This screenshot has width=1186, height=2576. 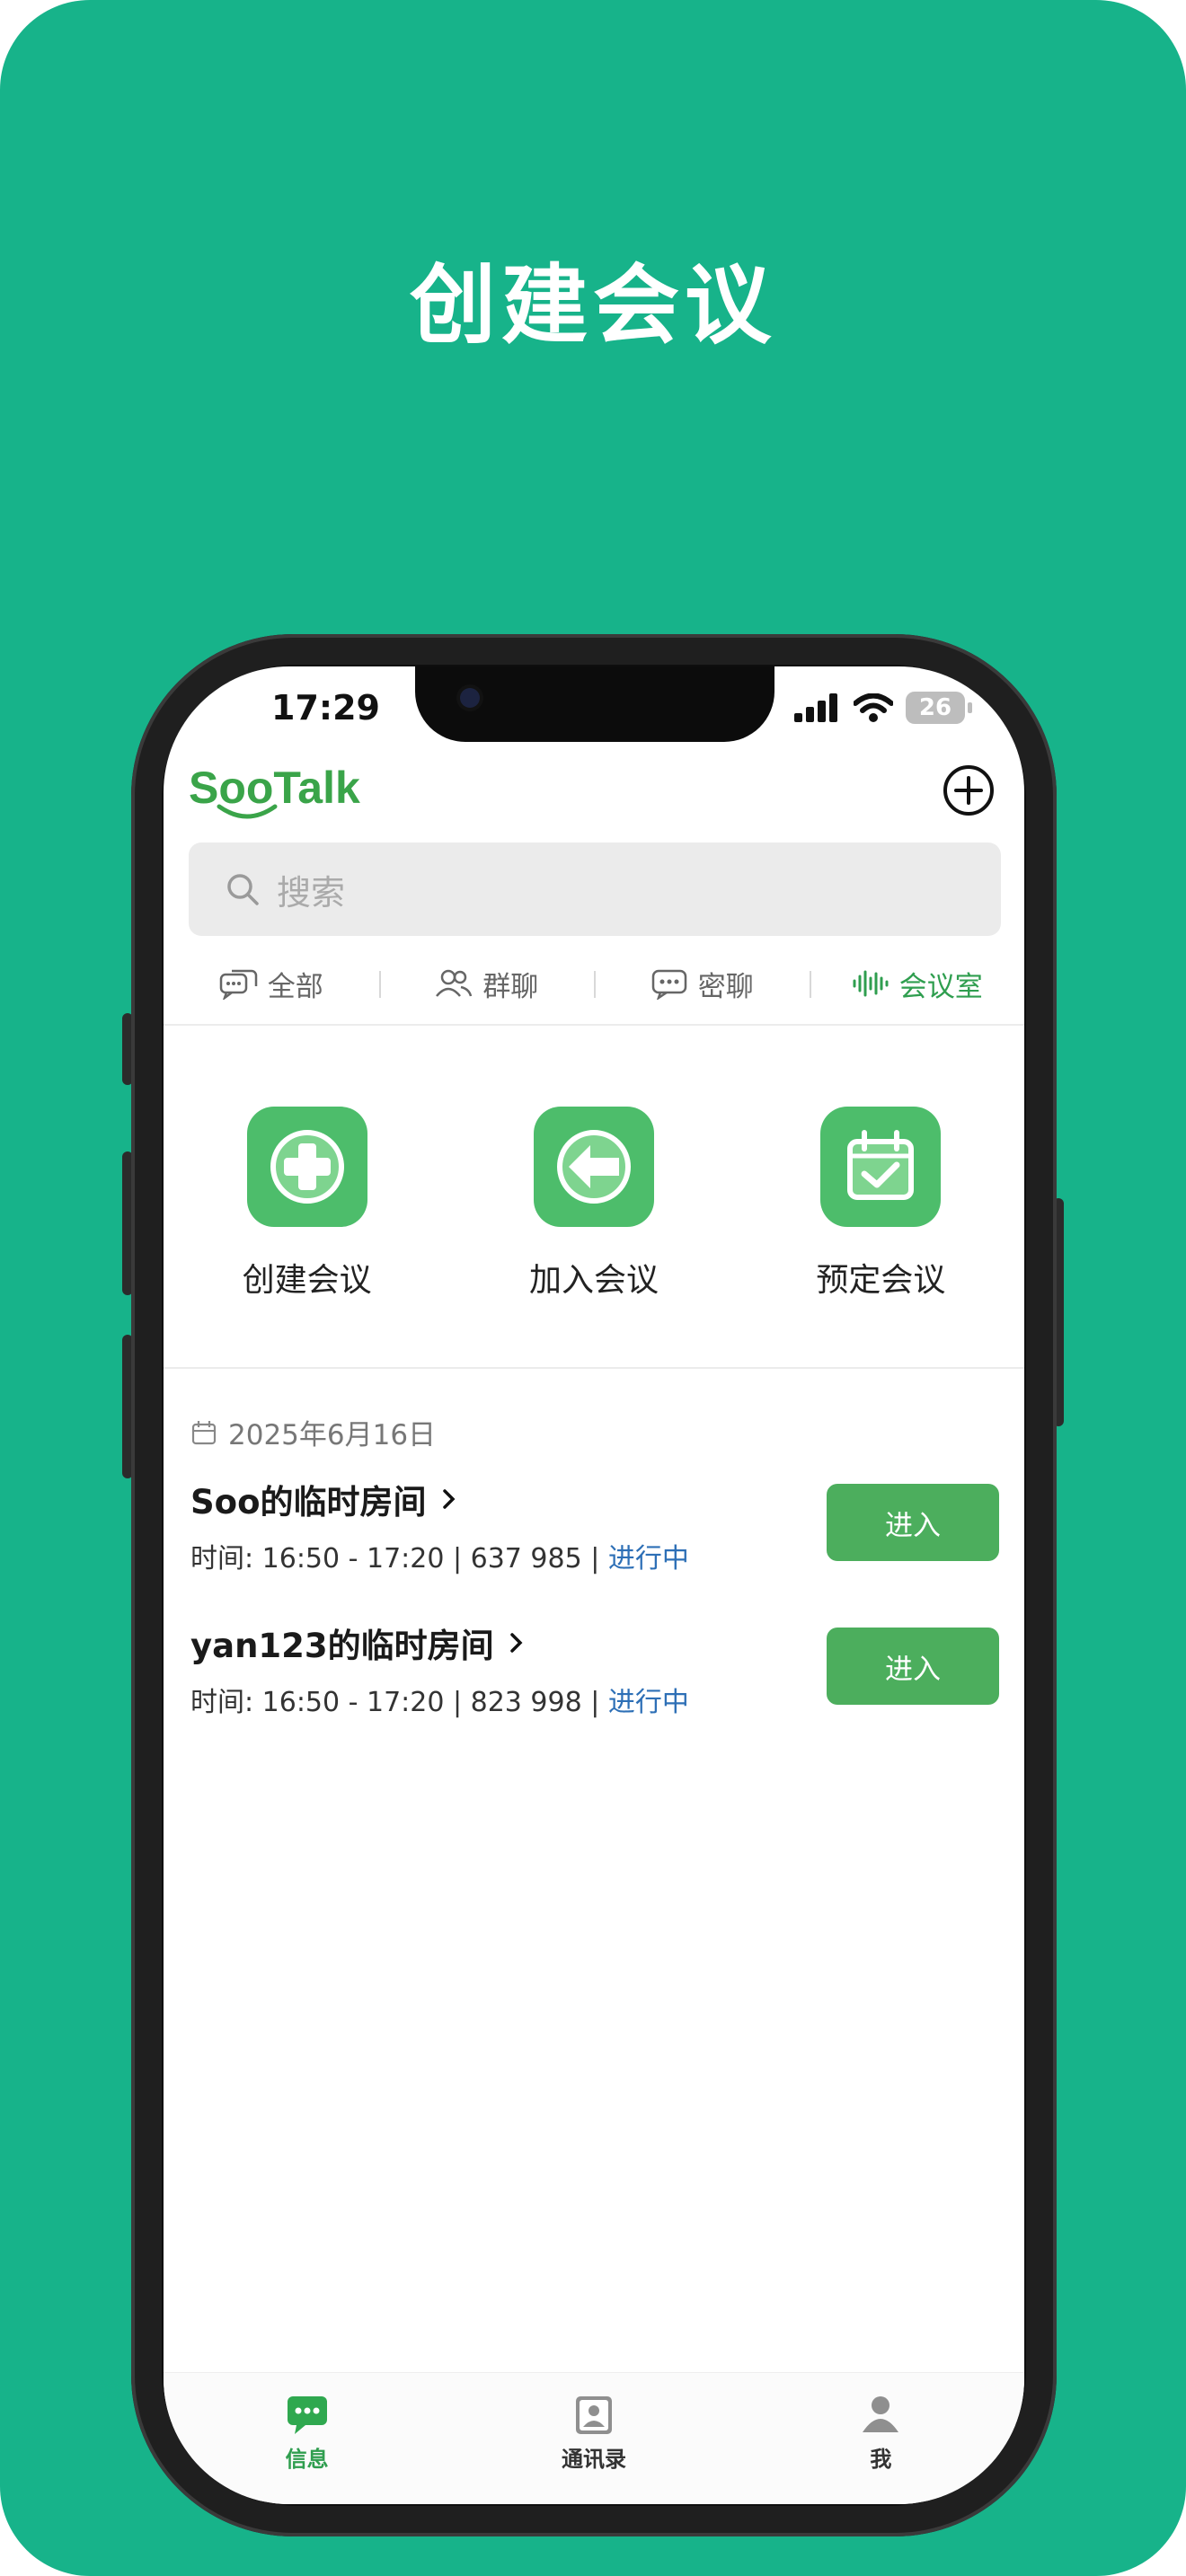 I want to click on tab-contacts: 通讯录, so click(x=593, y=2438).